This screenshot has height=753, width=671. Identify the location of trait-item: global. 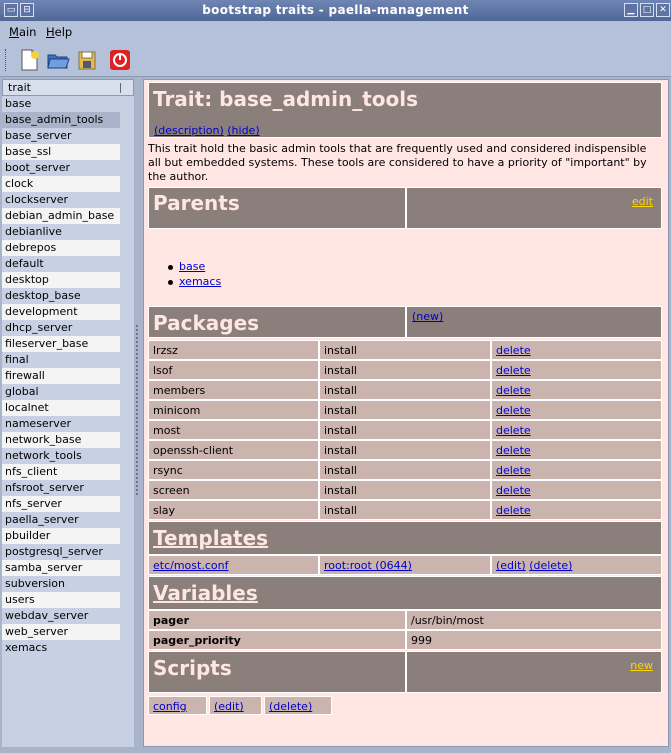
(61, 392).